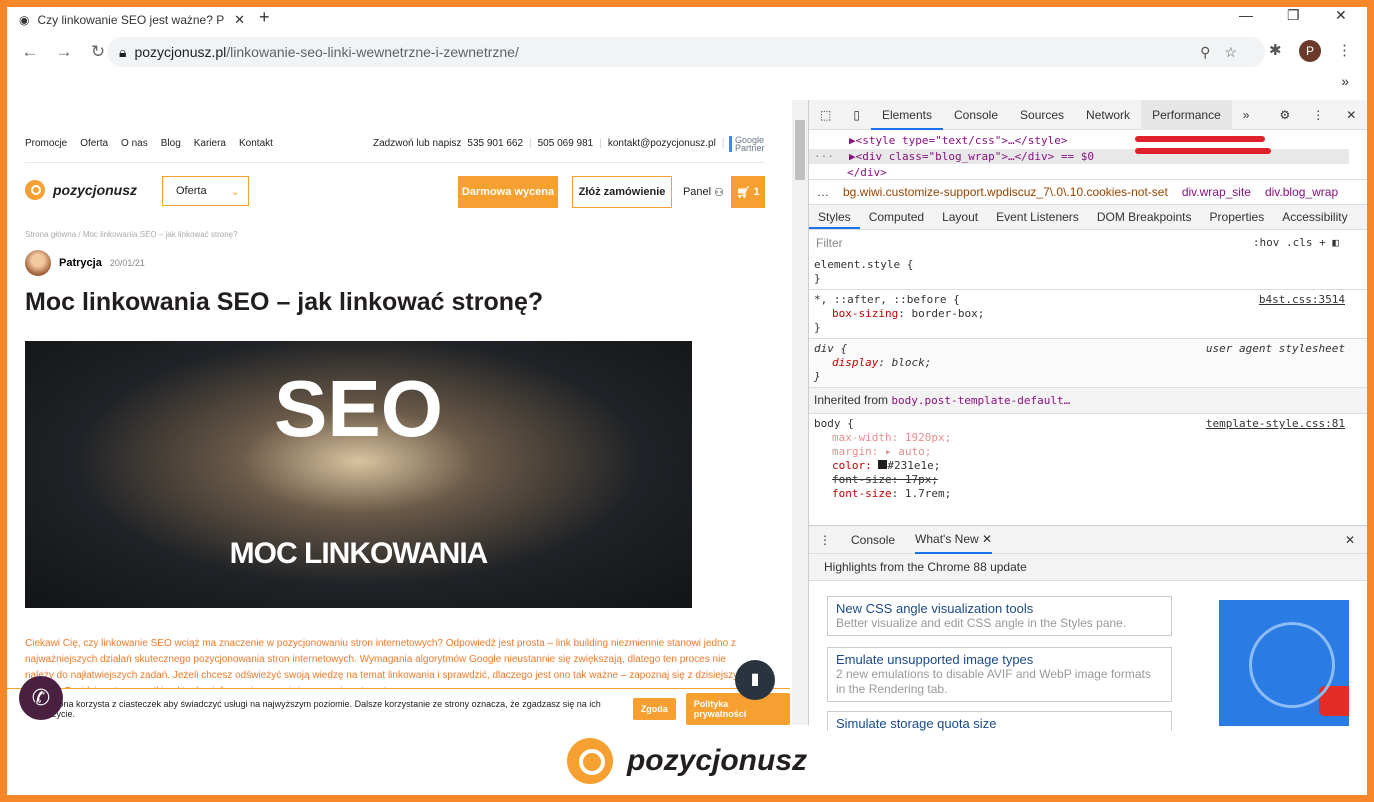 This screenshot has width=1374, height=802. I want to click on styles-filter-input: Filter:hov .cls + ◧, so click(1088, 242).